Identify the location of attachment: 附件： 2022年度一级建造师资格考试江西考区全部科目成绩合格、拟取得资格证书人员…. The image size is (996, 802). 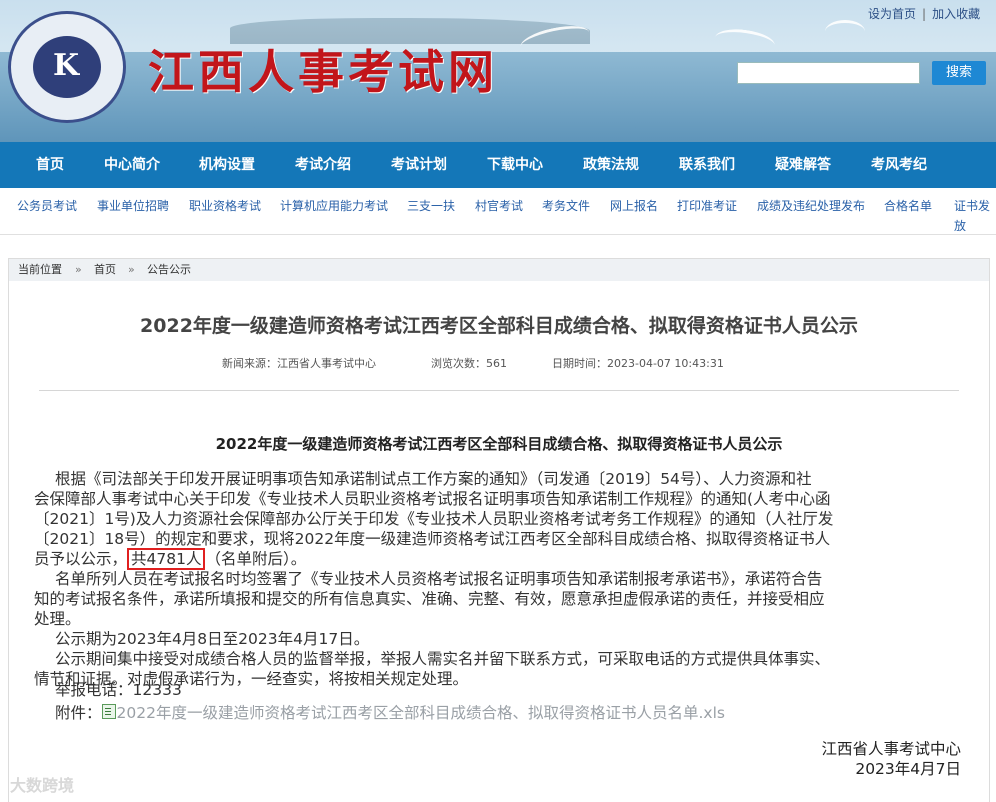
(390, 712).